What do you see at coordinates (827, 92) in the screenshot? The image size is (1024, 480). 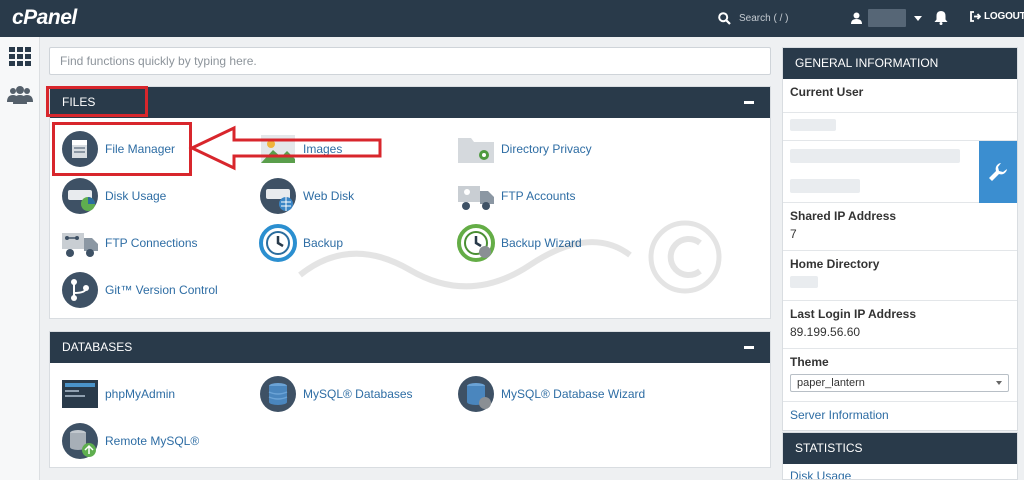 I see `current-user-label: Current User` at bounding box center [827, 92].